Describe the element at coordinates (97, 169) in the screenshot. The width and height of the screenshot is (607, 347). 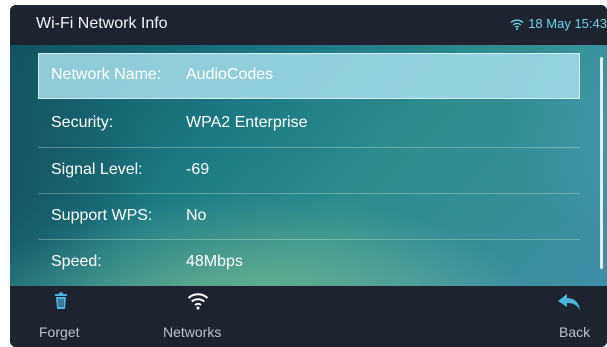
I see `info-label: Signal Level:` at that location.